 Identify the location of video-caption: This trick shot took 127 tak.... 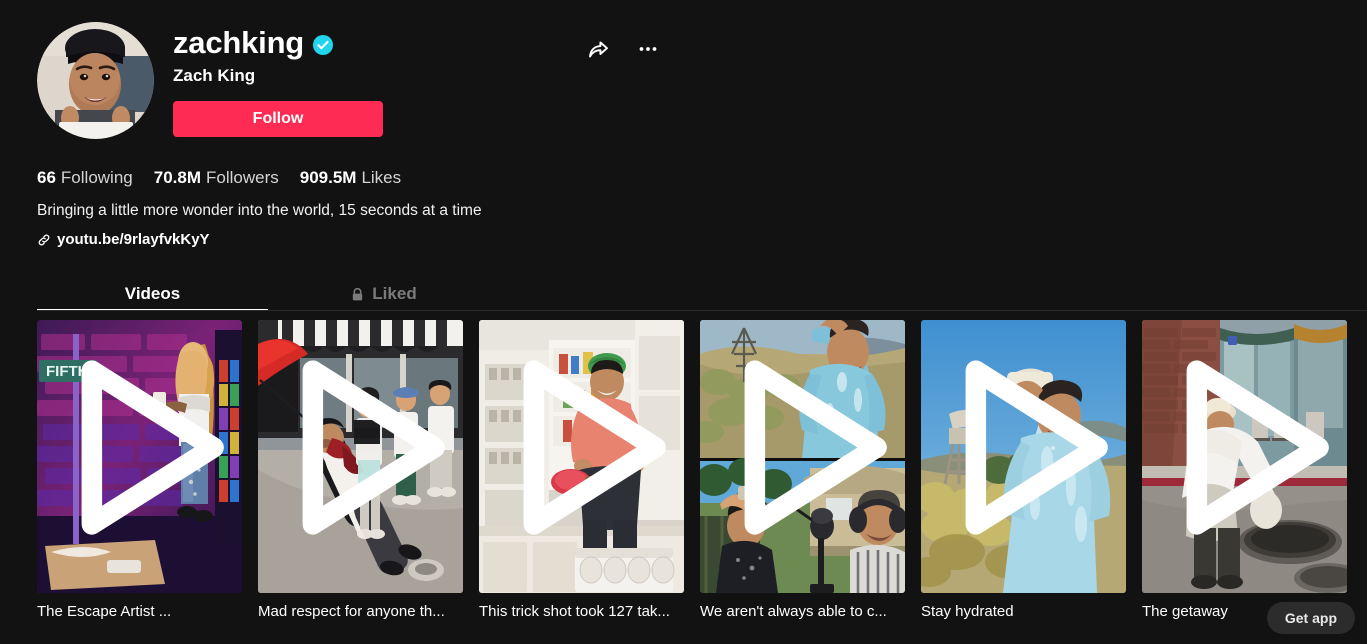
(581, 612).